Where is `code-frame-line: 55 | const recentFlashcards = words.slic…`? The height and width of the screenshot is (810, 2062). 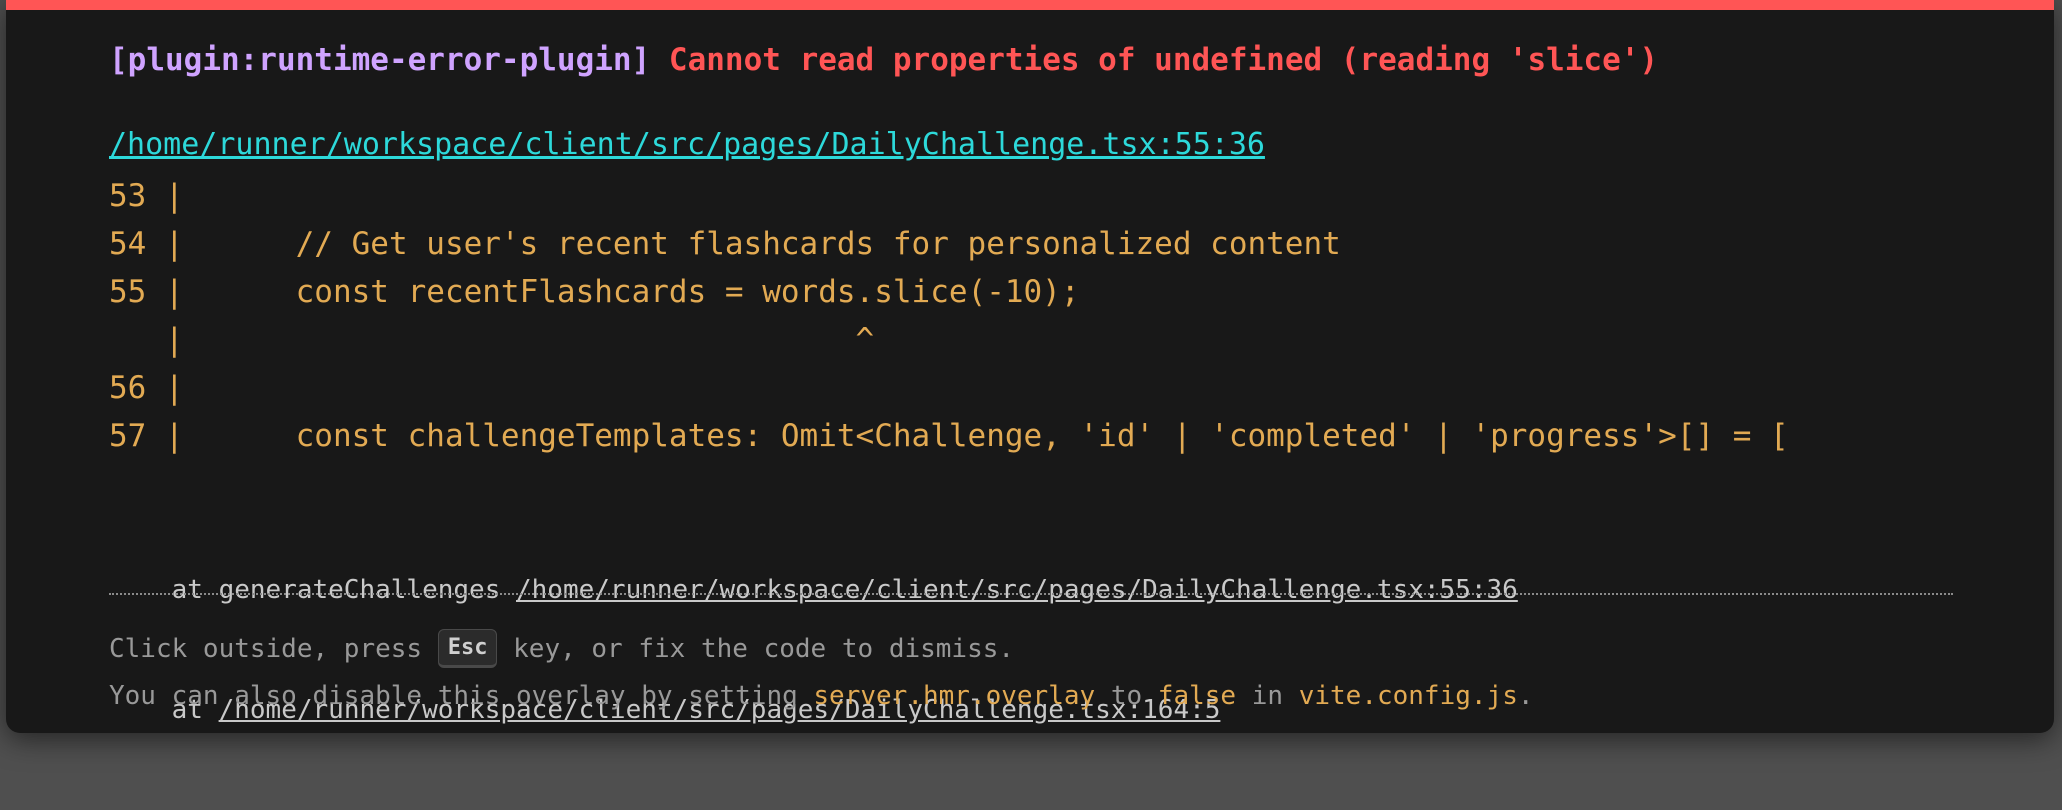 code-frame-line: 55 | const recentFlashcards = words.slic… is located at coordinates (594, 292).